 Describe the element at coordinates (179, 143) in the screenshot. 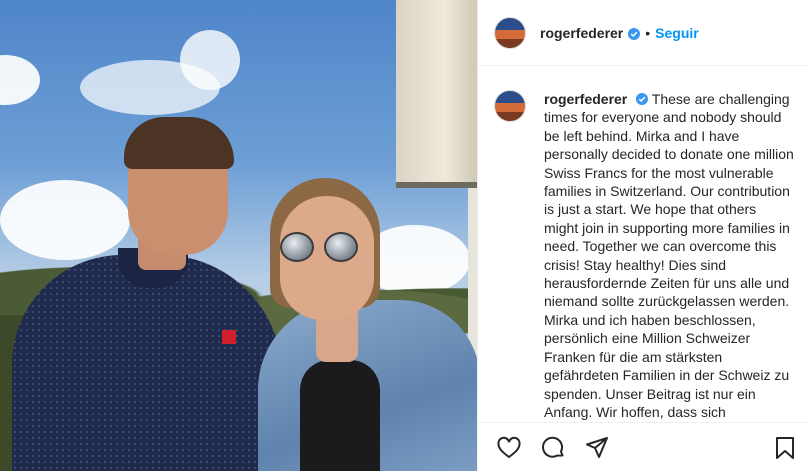

I see `man-hair` at that location.